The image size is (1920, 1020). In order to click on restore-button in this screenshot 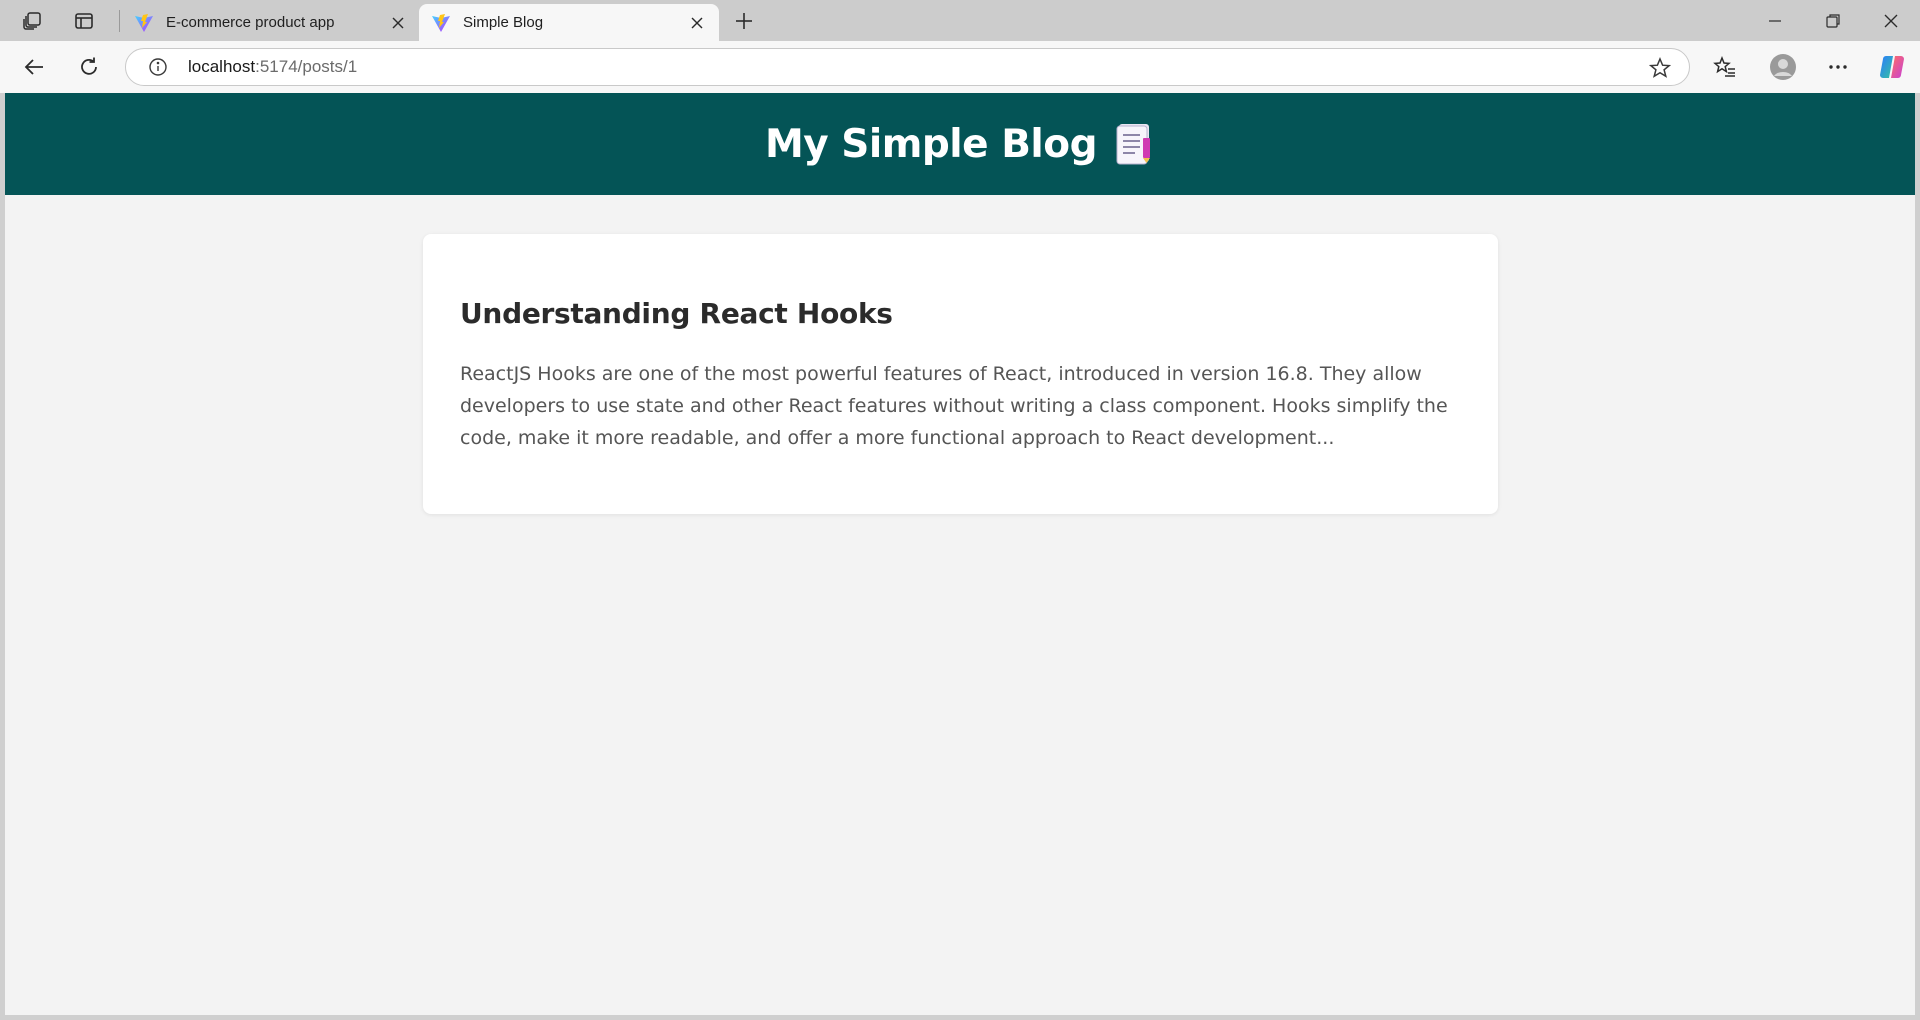, I will do `click(1833, 20)`.